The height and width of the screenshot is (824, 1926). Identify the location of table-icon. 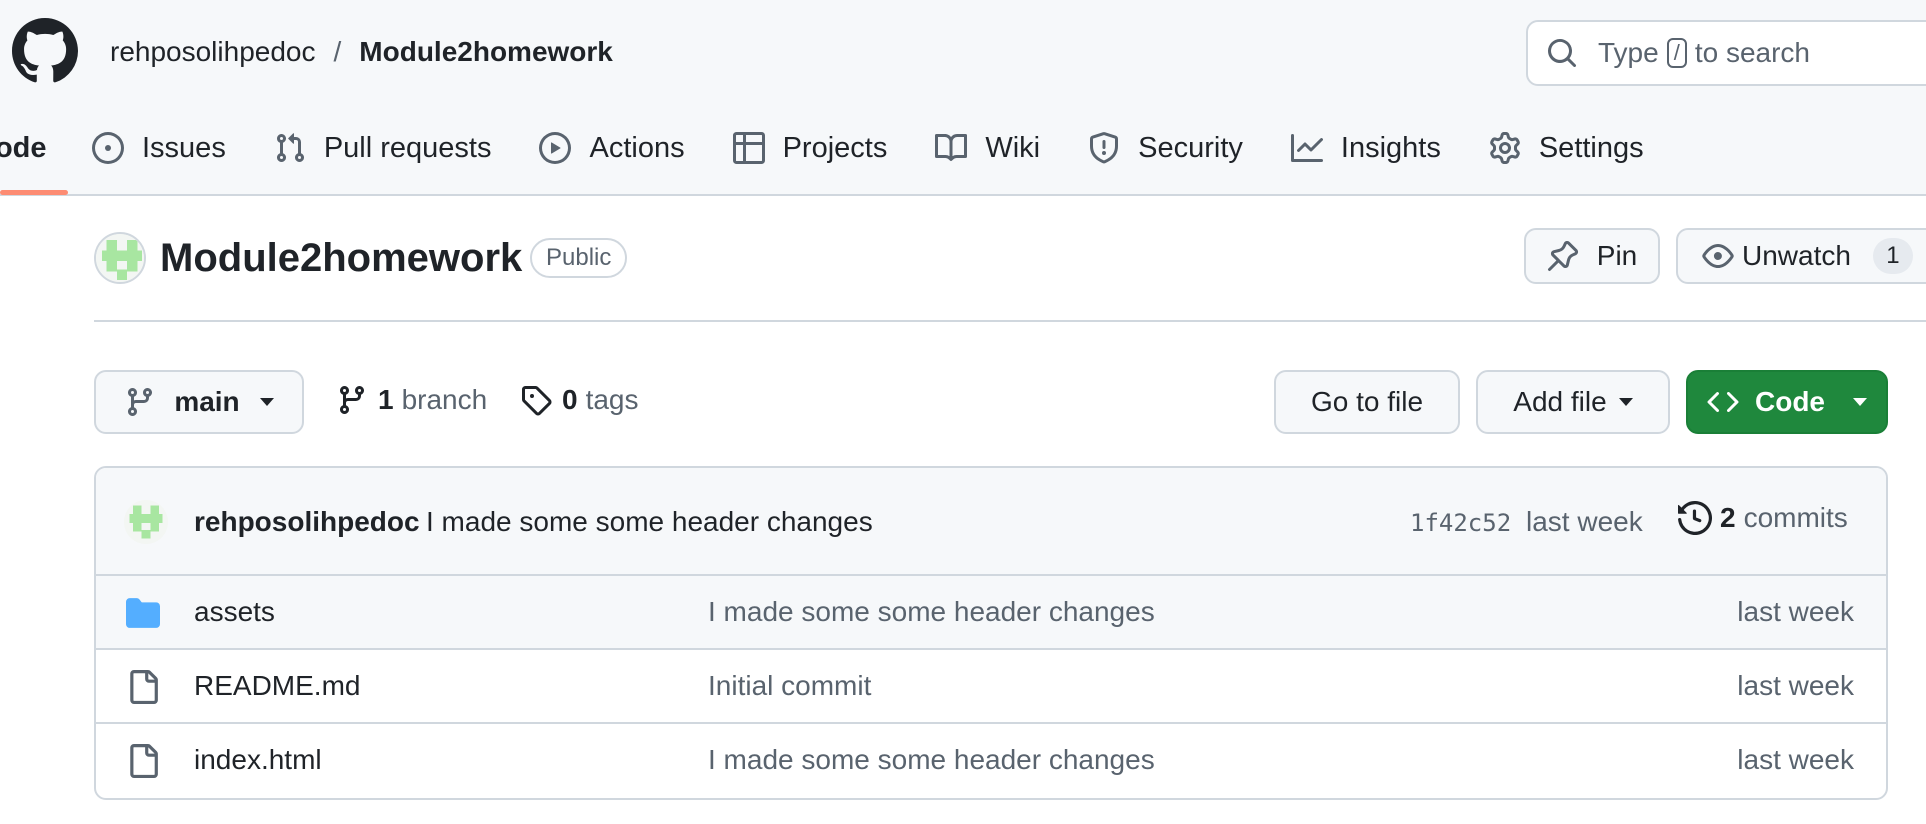
(748, 148).